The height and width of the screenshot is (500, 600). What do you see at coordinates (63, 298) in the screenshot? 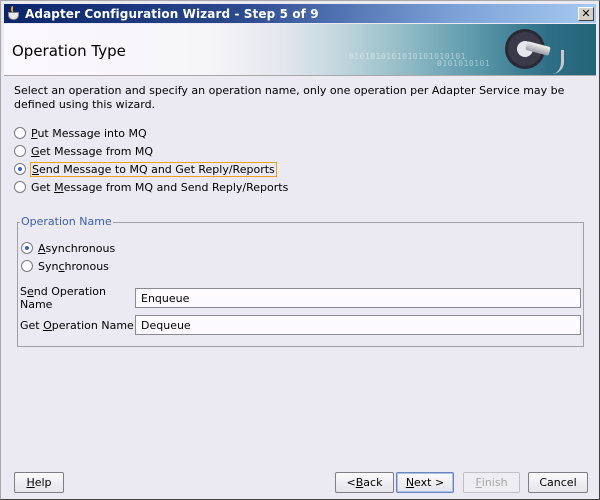
I see `send-operation-label: Send Operation Name` at bounding box center [63, 298].